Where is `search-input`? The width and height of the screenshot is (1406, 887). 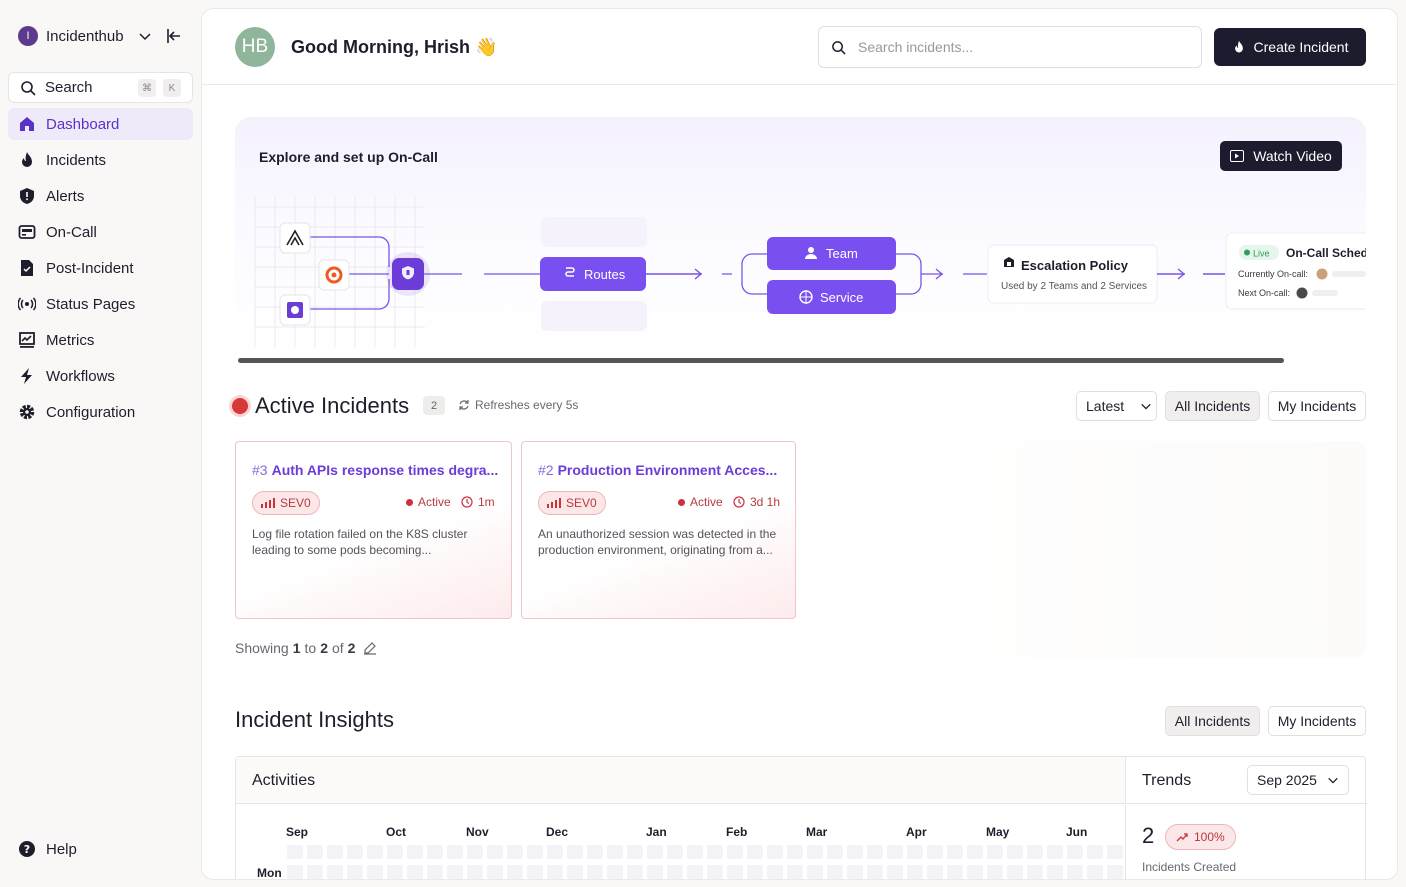 search-input is located at coordinates (1018, 47).